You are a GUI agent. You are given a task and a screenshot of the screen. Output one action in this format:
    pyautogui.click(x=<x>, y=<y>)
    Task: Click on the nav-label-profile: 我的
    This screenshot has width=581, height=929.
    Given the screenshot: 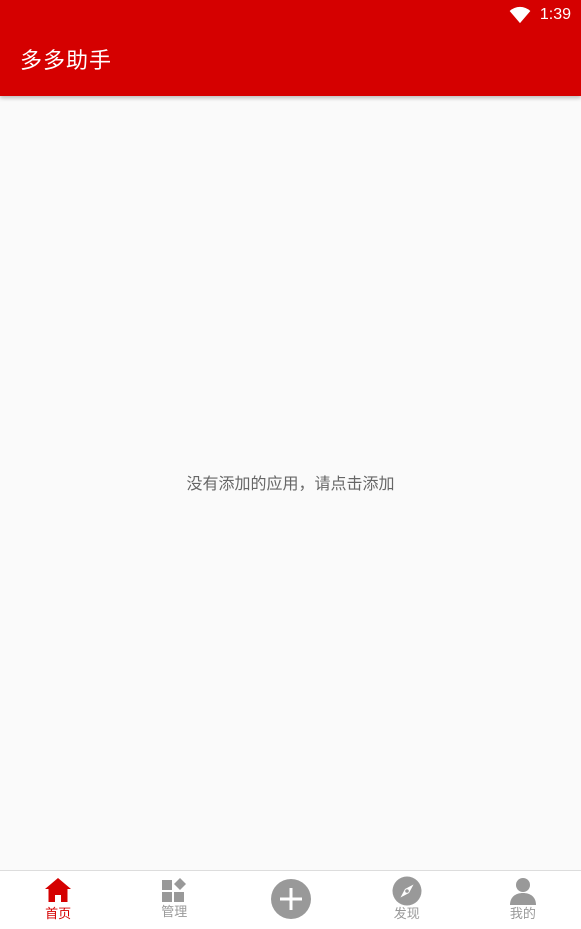 What is the action you would take?
    pyautogui.click(x=522, y=914)
    